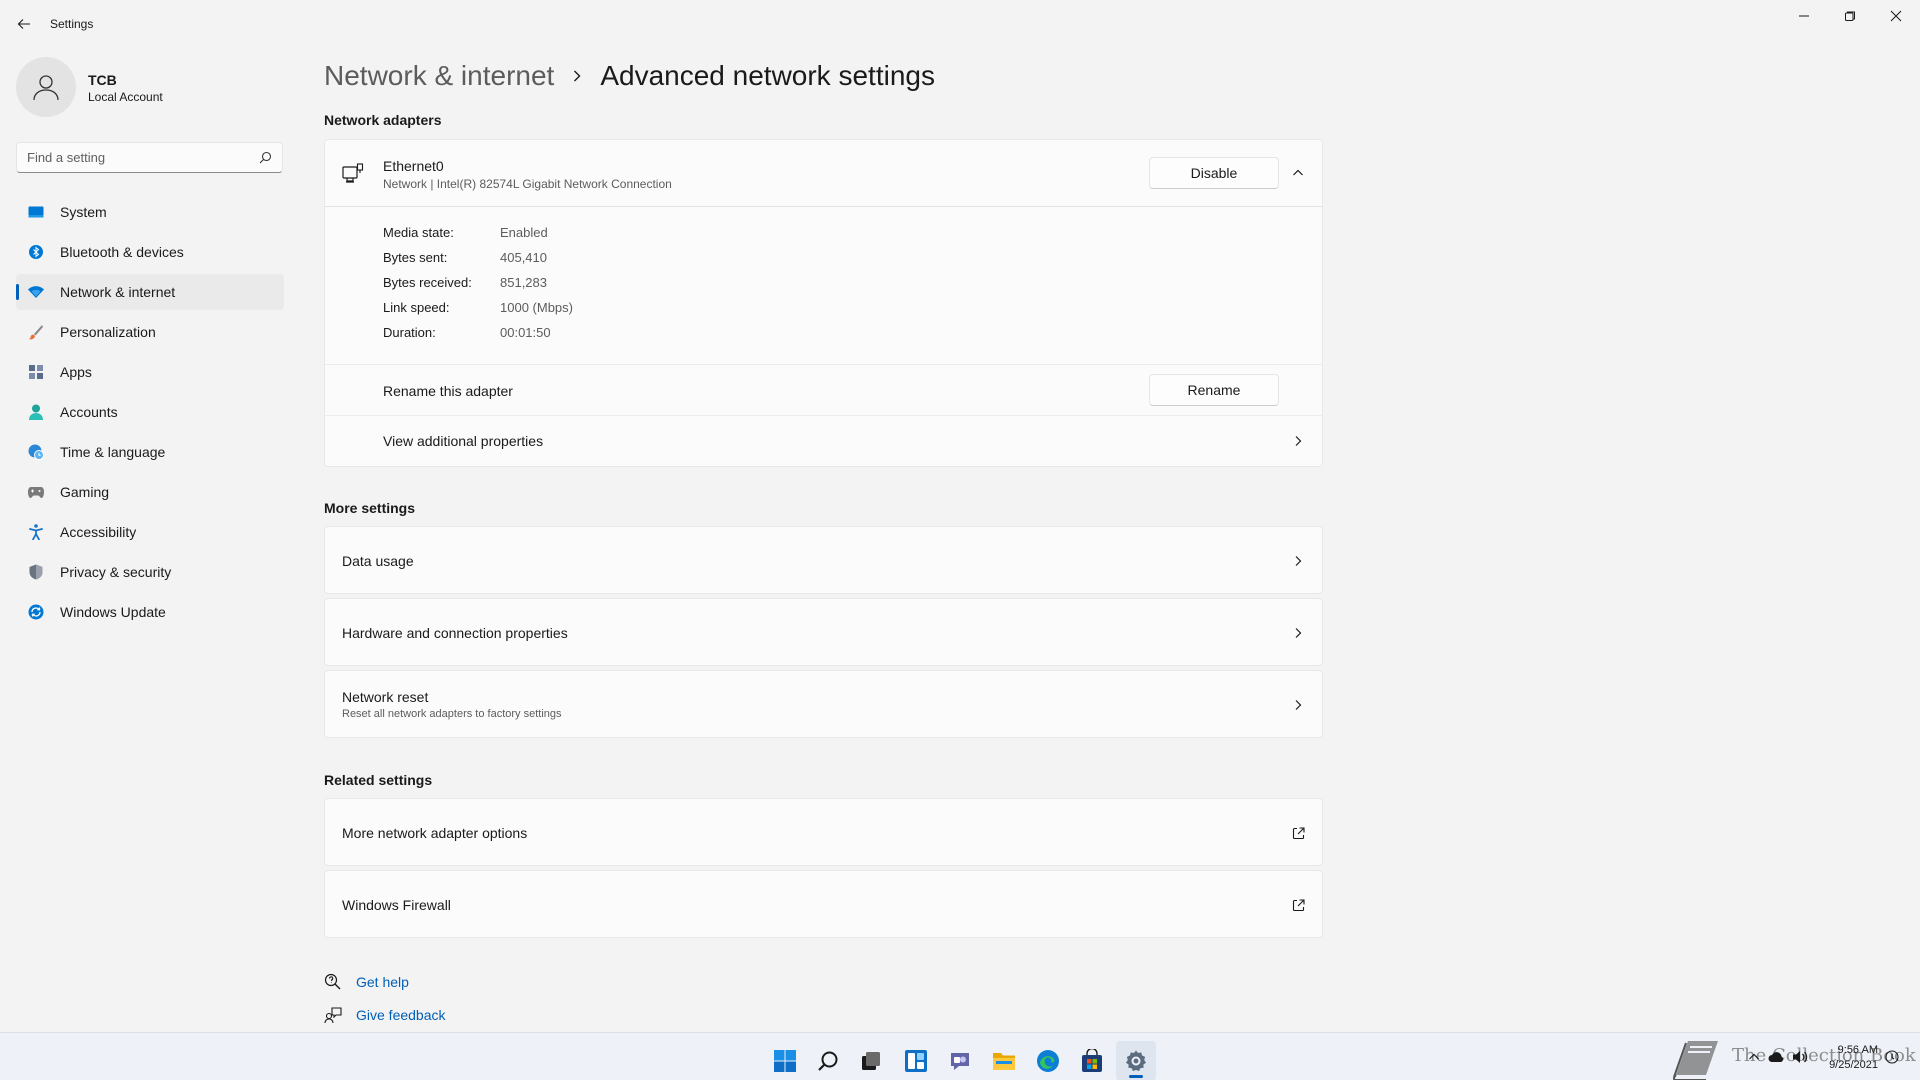  I want to click on view-additional-properties-row: View additional properties, so click(823, 441).